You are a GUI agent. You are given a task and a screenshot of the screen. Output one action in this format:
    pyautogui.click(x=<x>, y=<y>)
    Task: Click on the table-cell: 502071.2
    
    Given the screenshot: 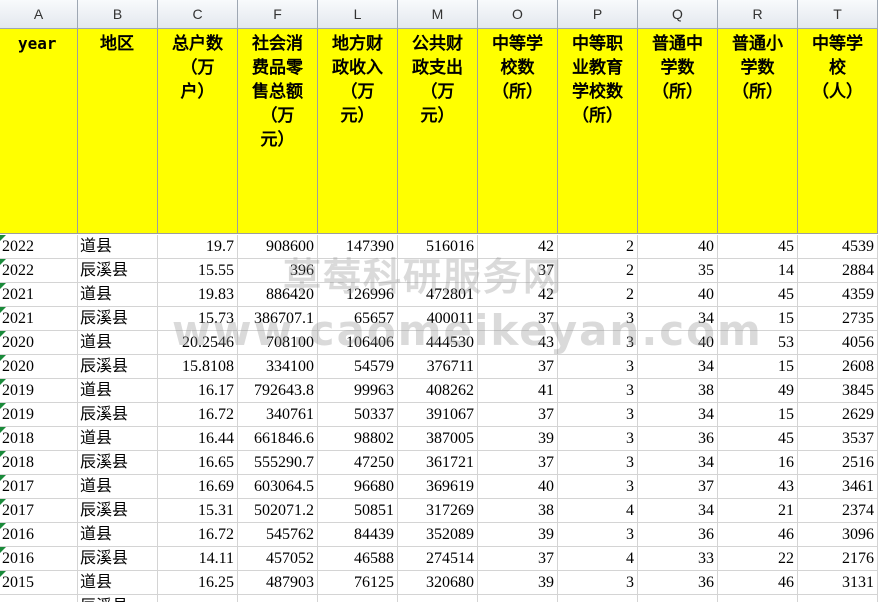 What is the action you would take?
    pyautogui.click(x=278, y=511)
    